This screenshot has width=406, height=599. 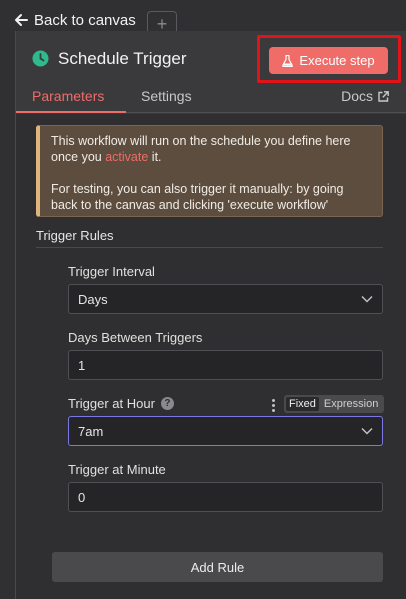 I want to click on trigger-hour-label-text: Trigger at Hour, so click(x=111, y=403).